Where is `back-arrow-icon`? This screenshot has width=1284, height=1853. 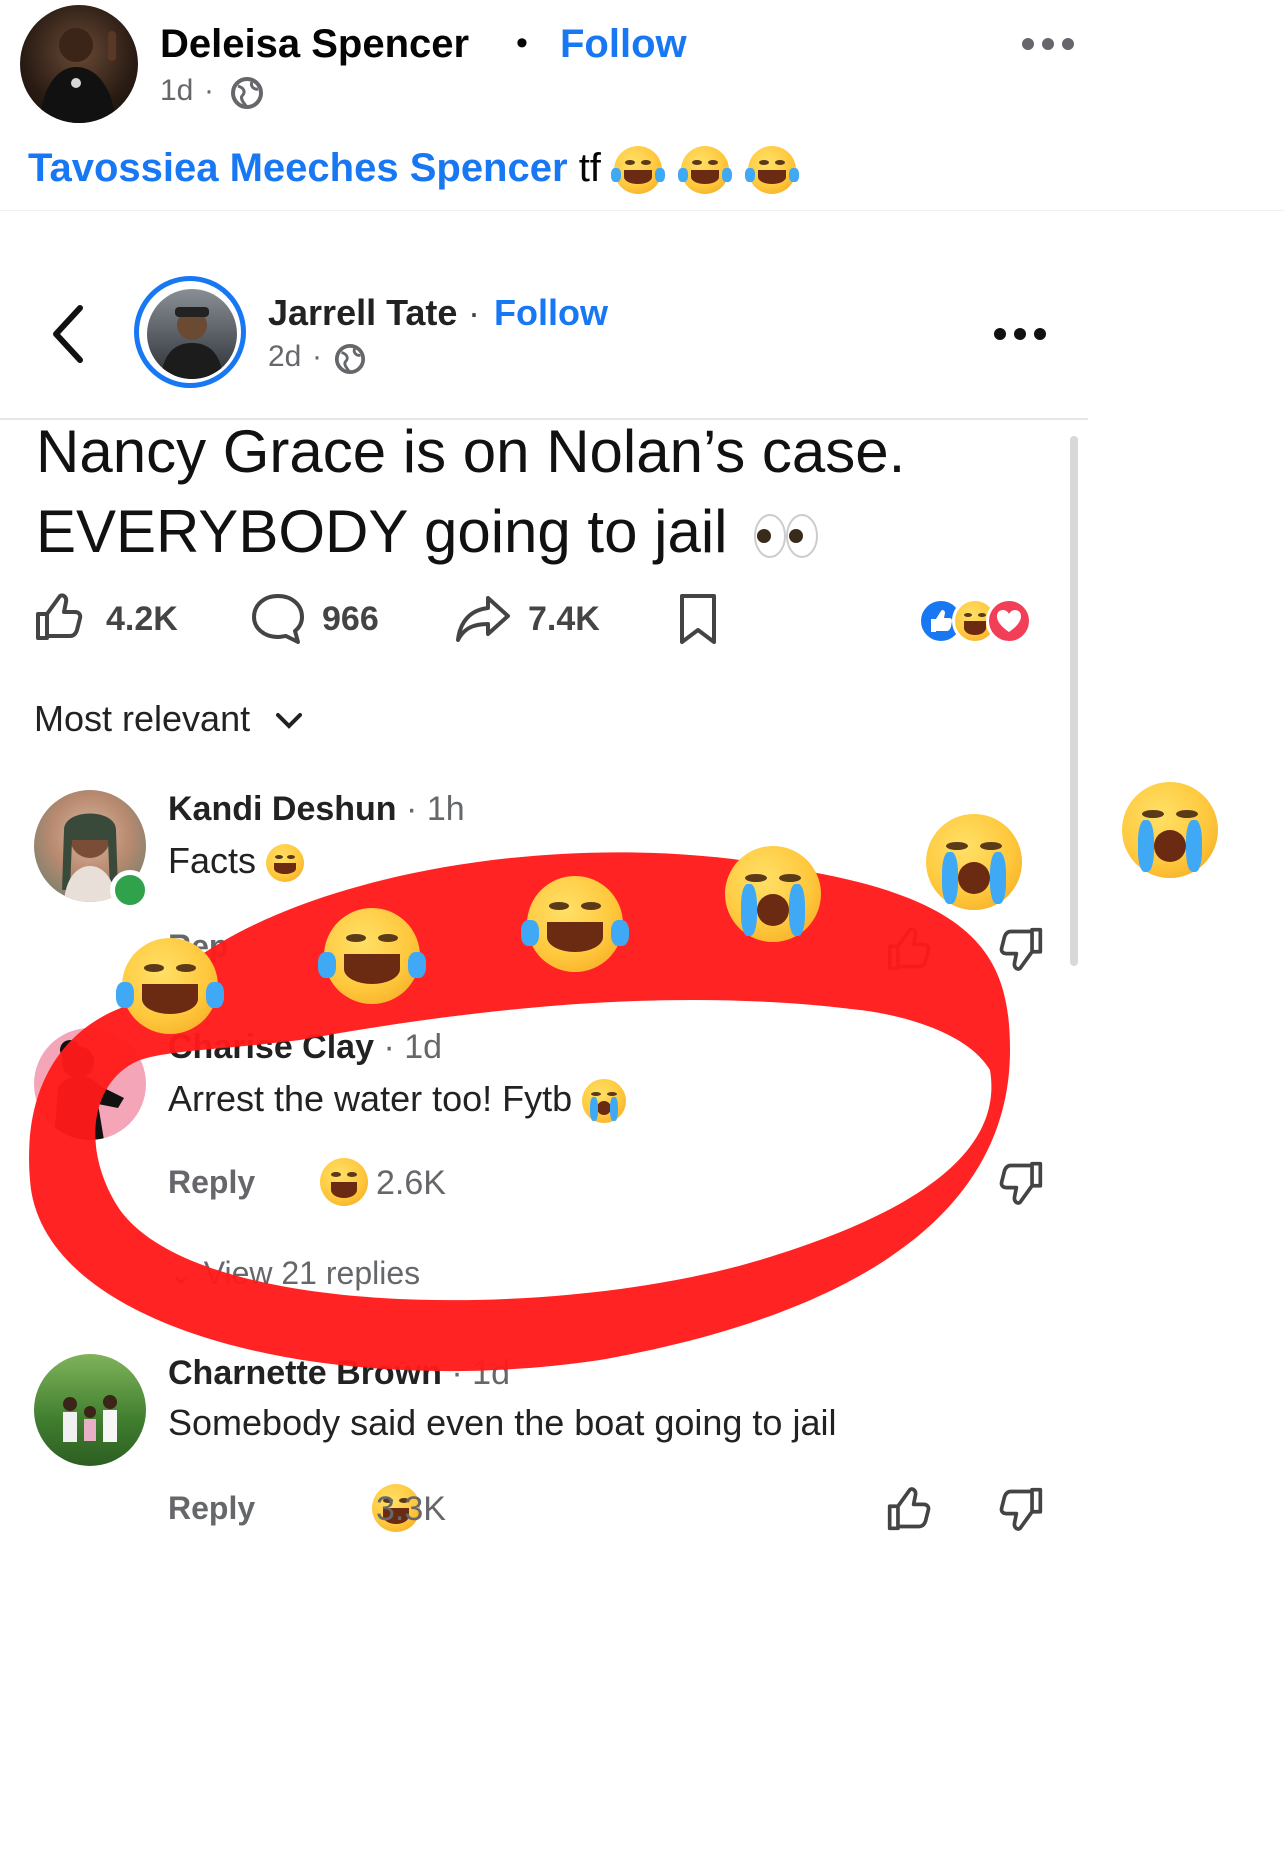 back-arrow-icon is located at coordinates (68, 334).